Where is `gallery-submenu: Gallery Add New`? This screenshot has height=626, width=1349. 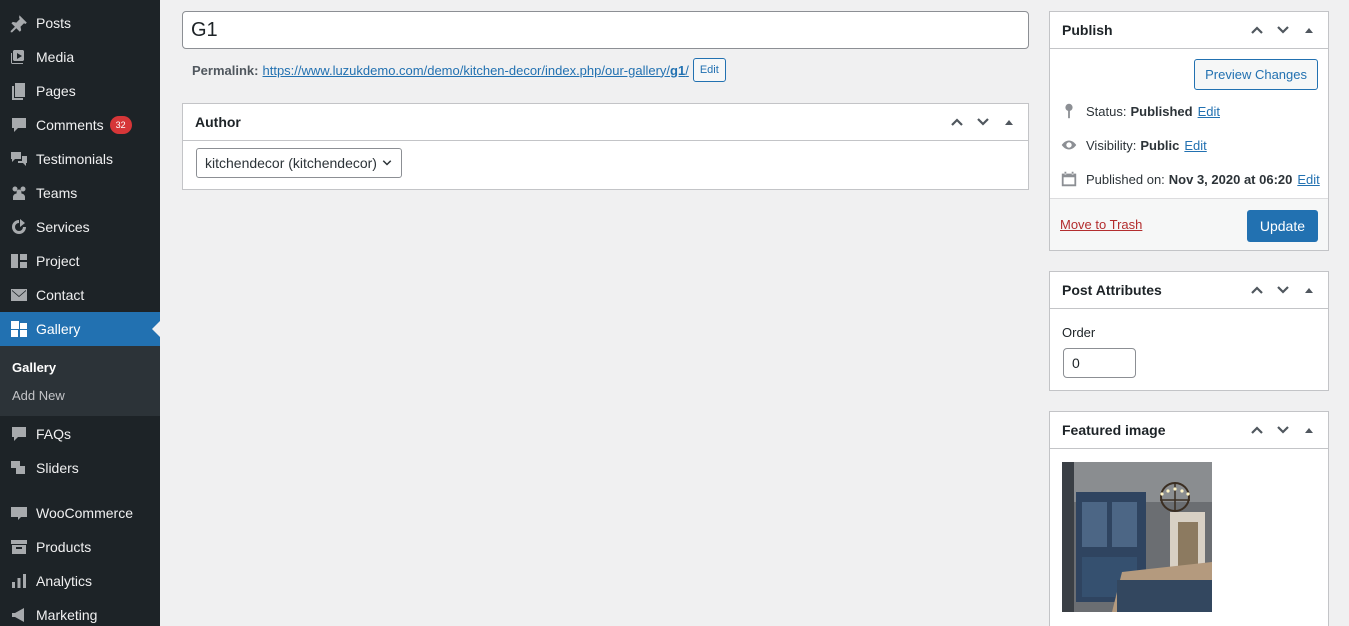 gallery-submenu: Gallery Add New is located at coordinates (80, 381).